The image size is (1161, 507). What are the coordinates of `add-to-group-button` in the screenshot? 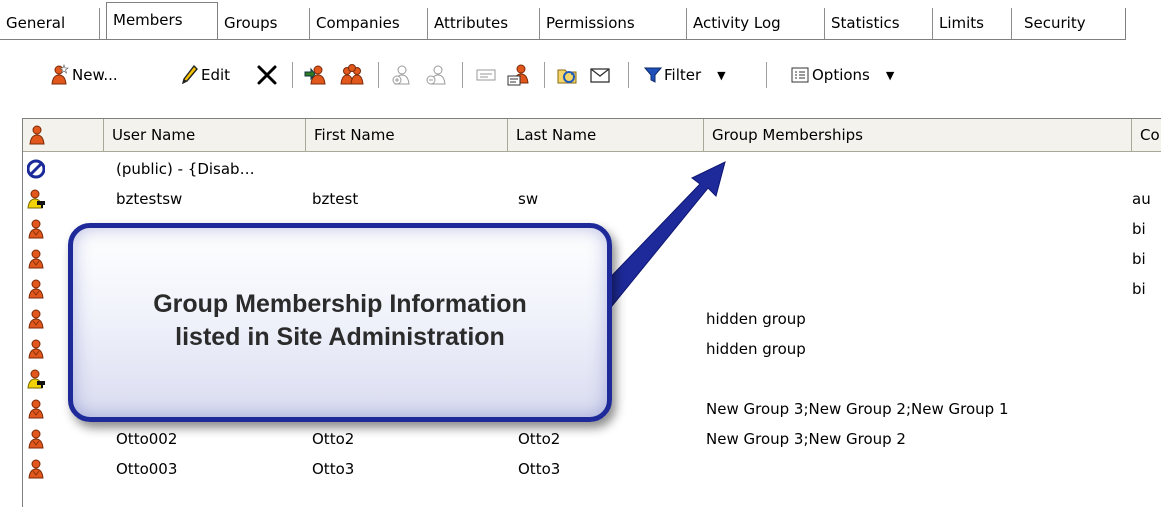 It's located at (402, 75).